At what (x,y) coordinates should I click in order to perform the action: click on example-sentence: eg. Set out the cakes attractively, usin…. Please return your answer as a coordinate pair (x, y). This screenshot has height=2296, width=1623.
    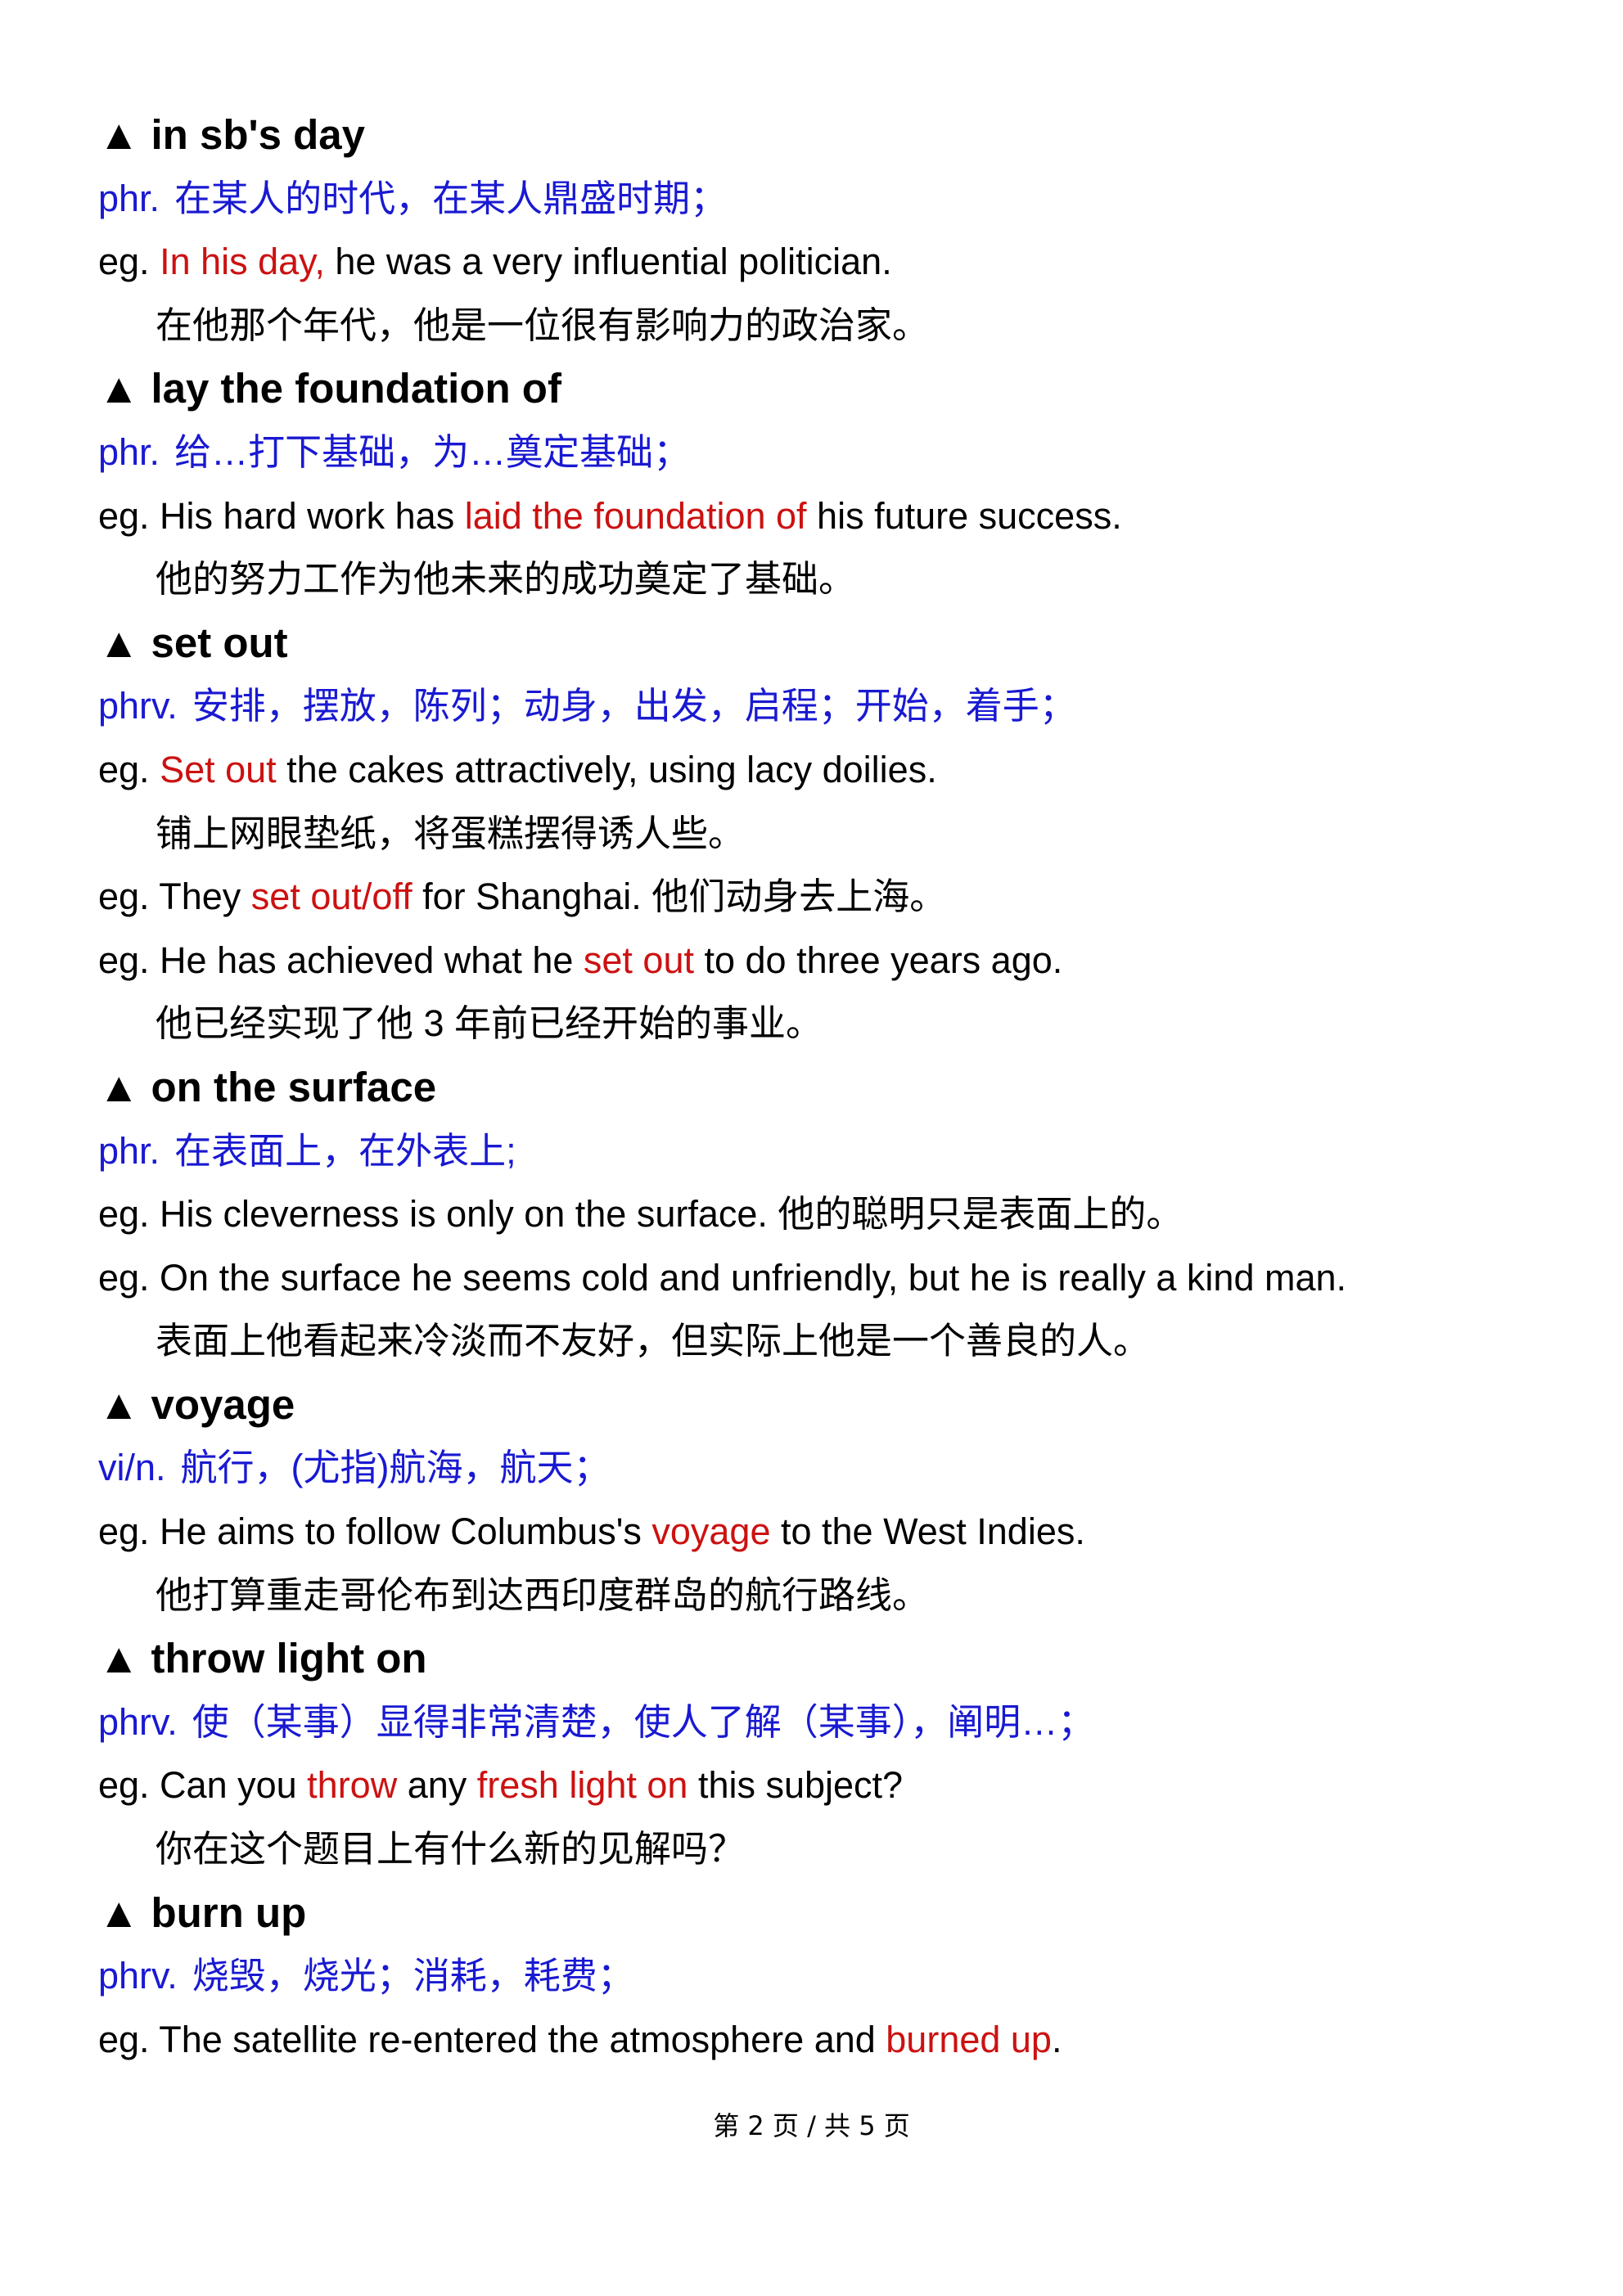
    Looking at the image, I should click on (818, 770).